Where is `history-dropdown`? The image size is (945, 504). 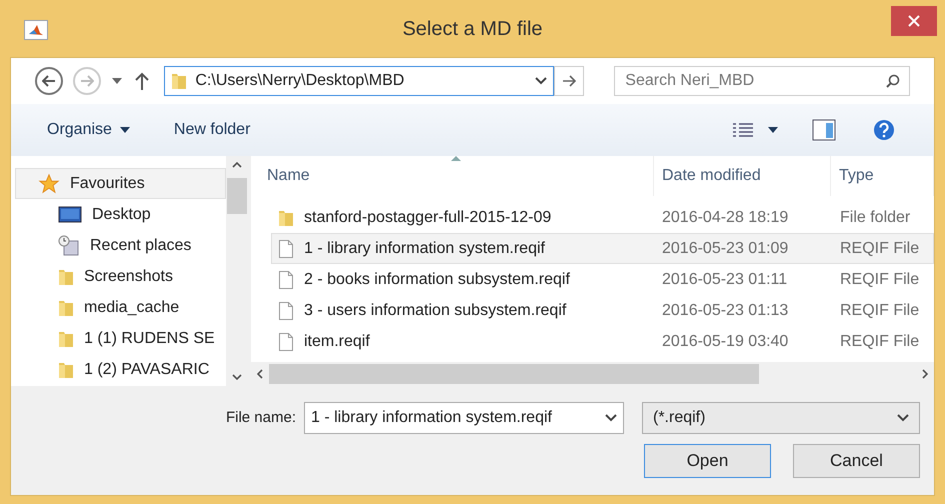
history-dropdown is located at coordinates (116, 81).